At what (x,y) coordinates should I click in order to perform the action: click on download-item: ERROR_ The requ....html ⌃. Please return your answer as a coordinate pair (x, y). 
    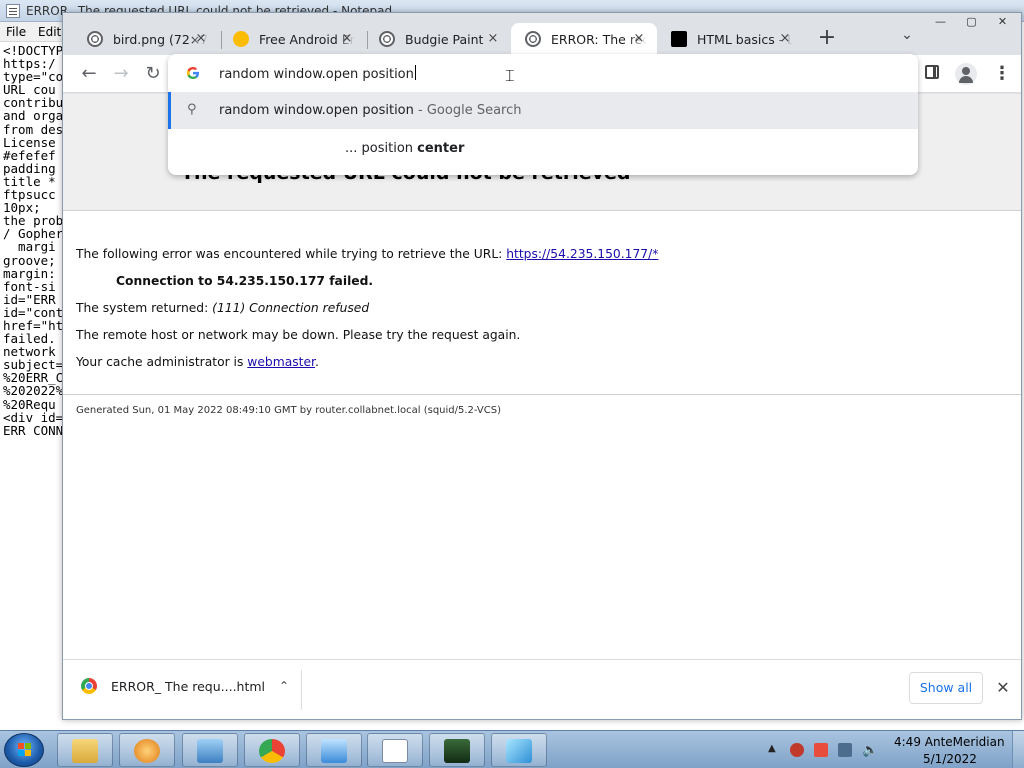
    Looking at the image, I should click on (185, 686).